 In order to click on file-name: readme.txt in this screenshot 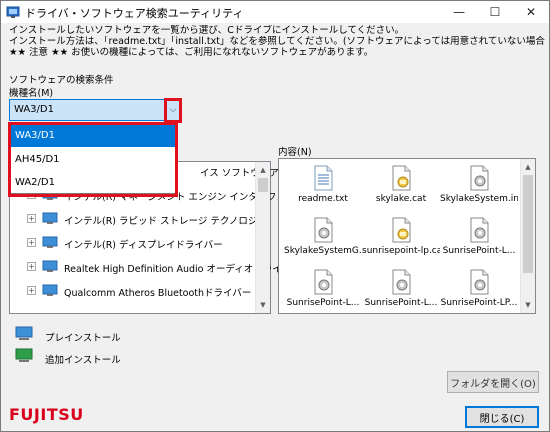, I will do `click(323, 199)`.